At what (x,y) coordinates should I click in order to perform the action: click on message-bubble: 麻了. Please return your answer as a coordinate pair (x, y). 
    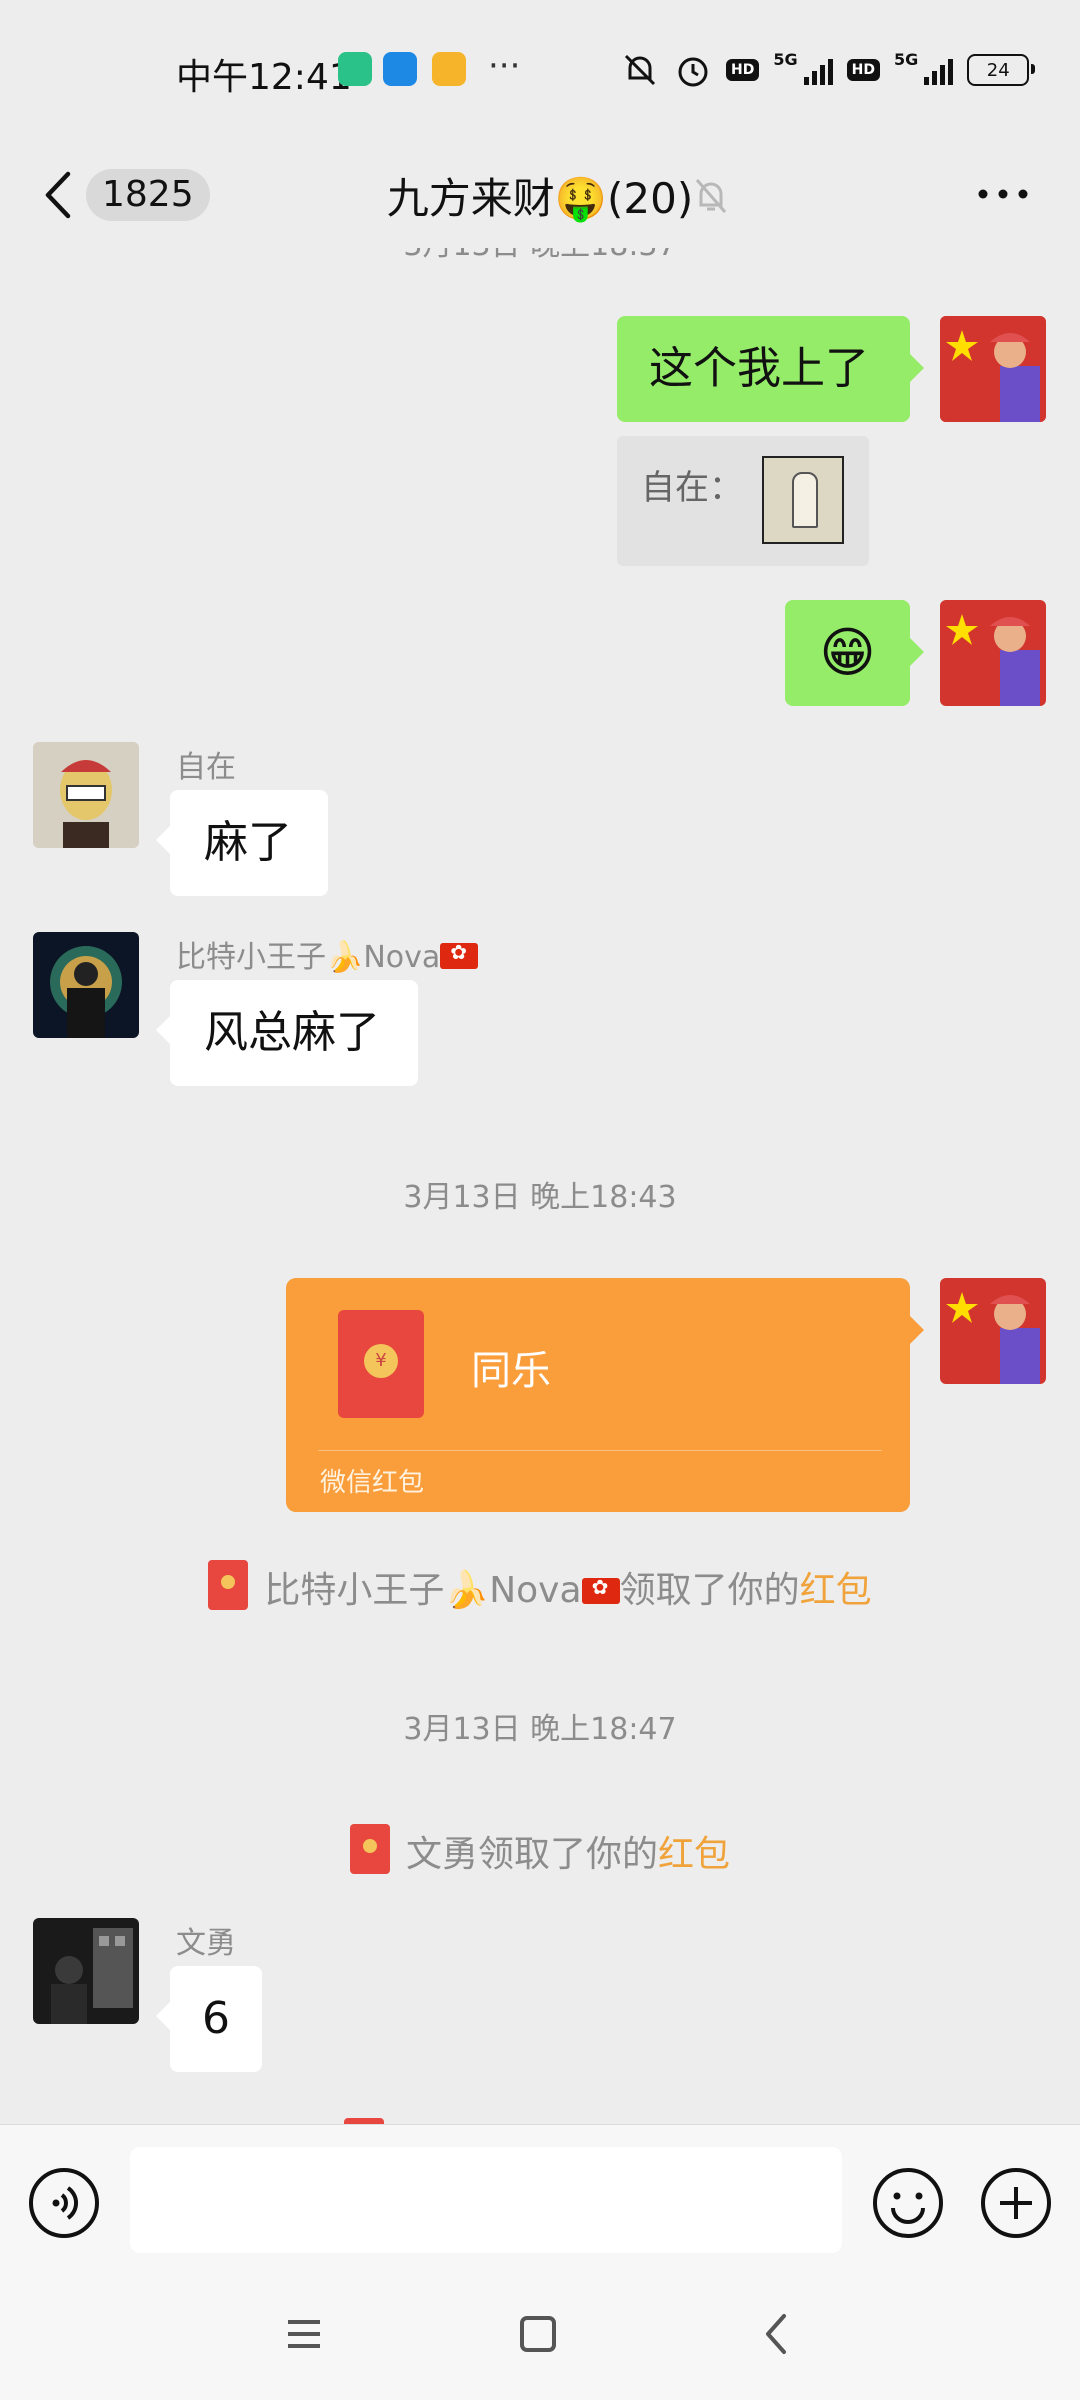
    Looking at the image, I should click on (242, 843).